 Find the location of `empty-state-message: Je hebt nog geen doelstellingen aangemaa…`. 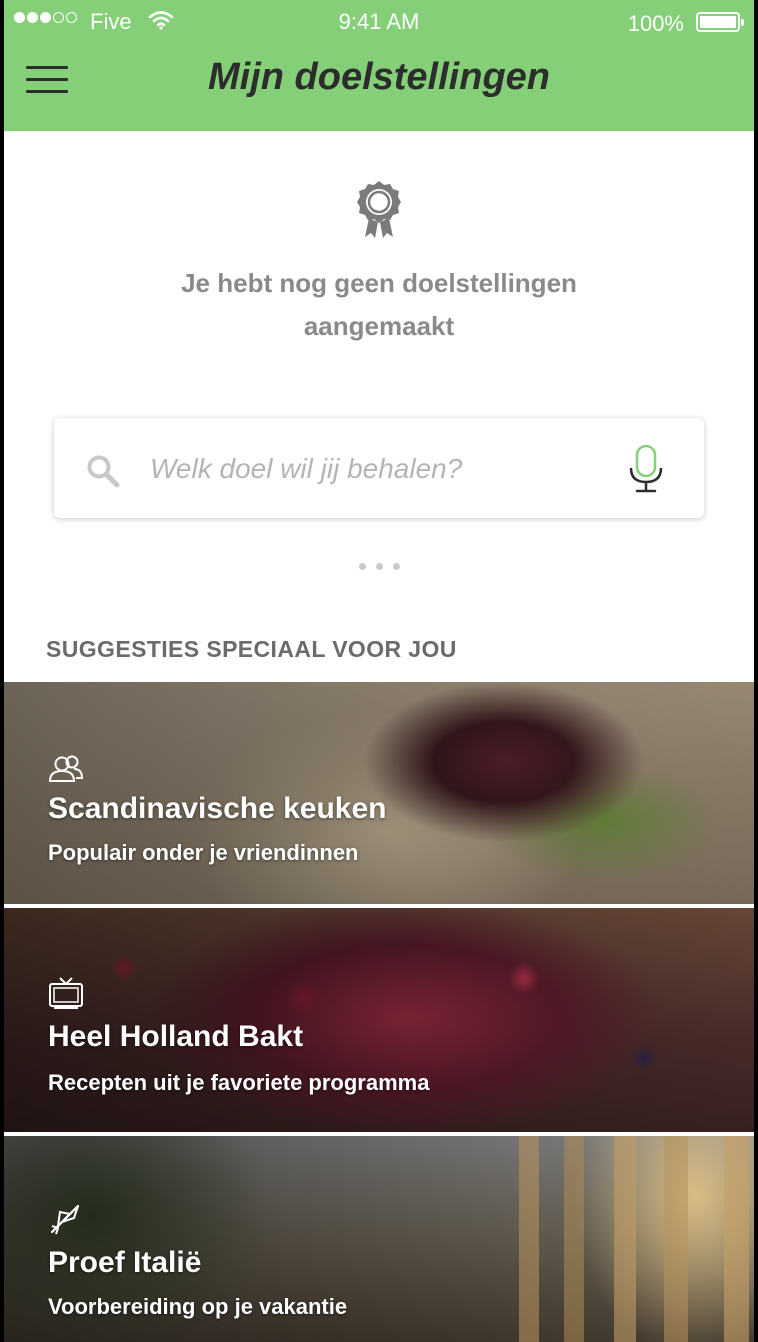

empty-state-message: Je hebt nog geen doelstellingen aangemaa… is located at coordinates (379, 304).